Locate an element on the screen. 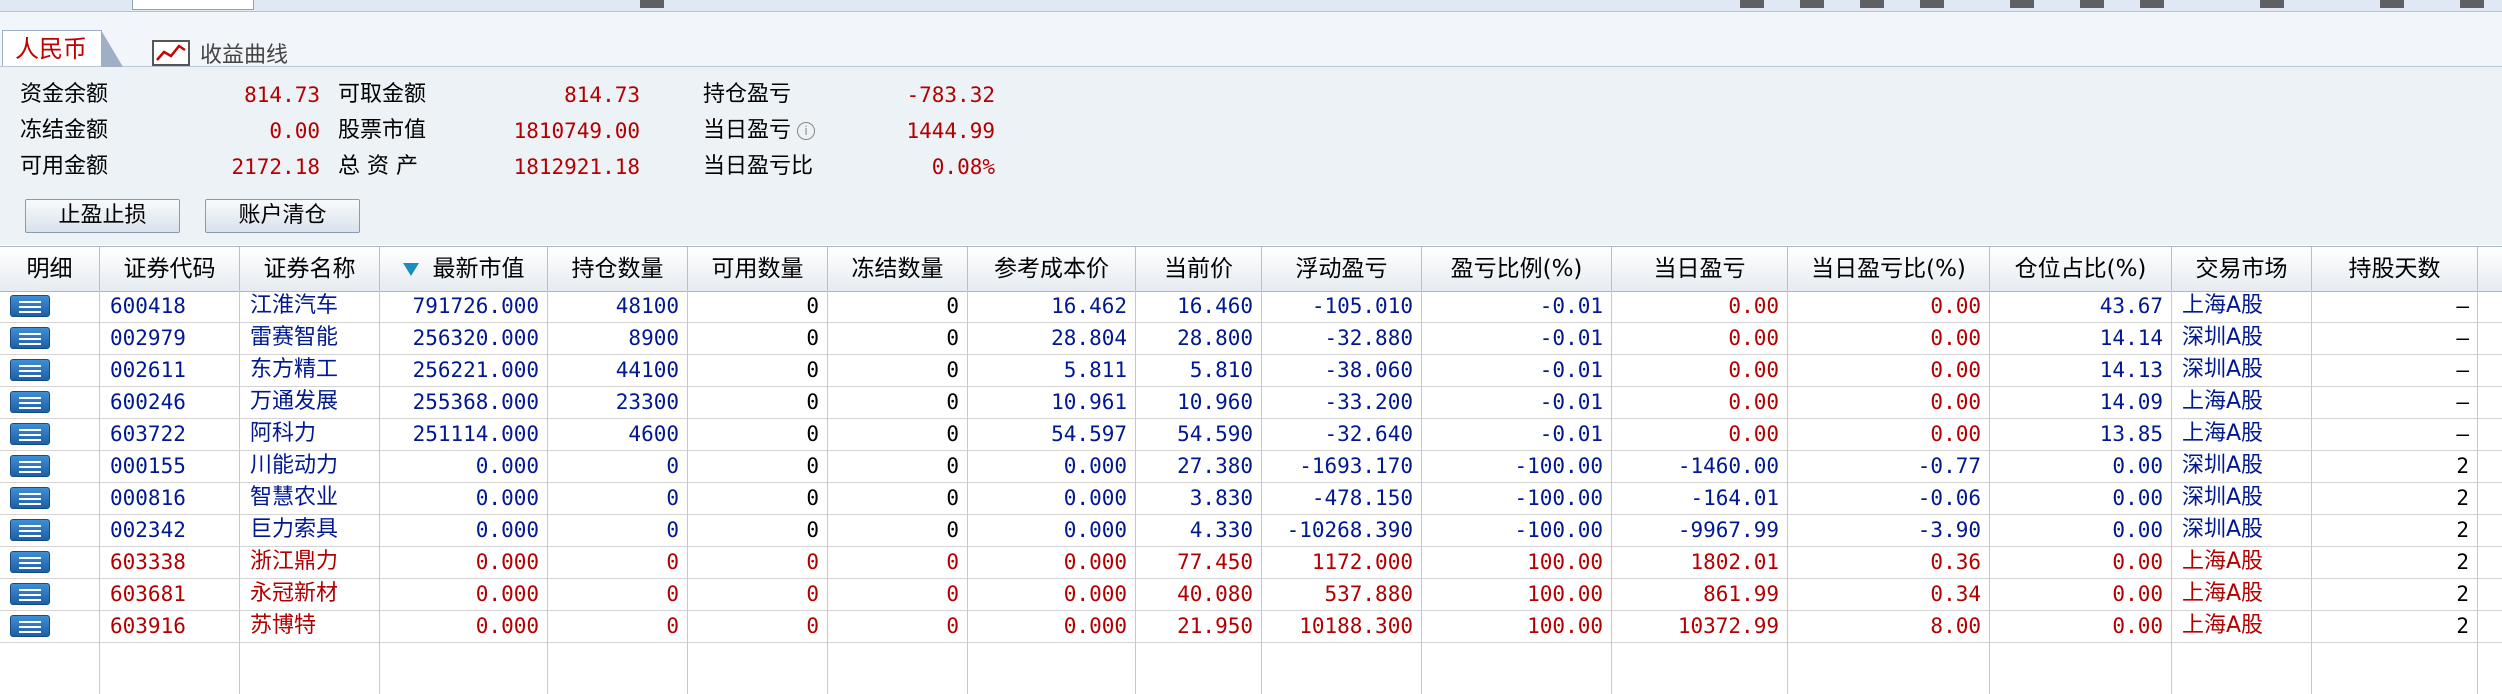  header-market-value: 最新市值 is located at coordinates (464, 269).